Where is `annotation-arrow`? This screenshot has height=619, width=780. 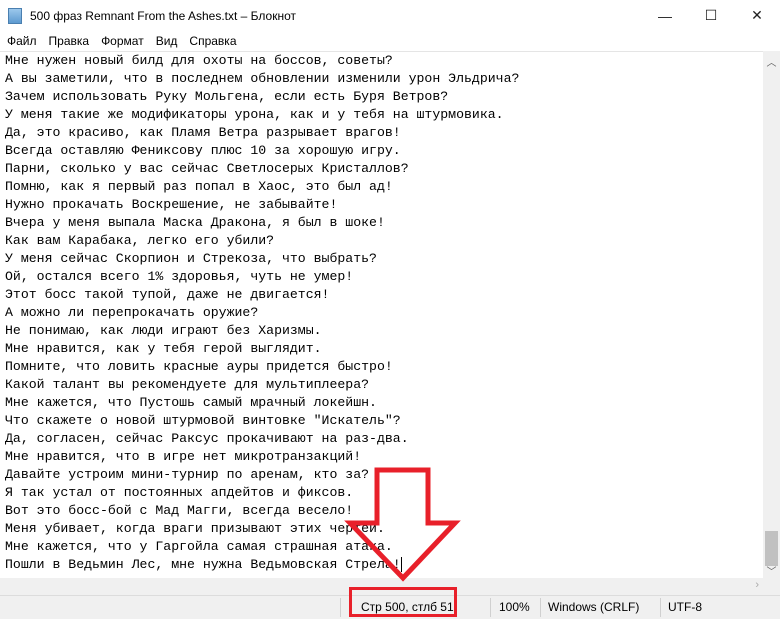
annotation-arrow is located at coordinates (402, 524).